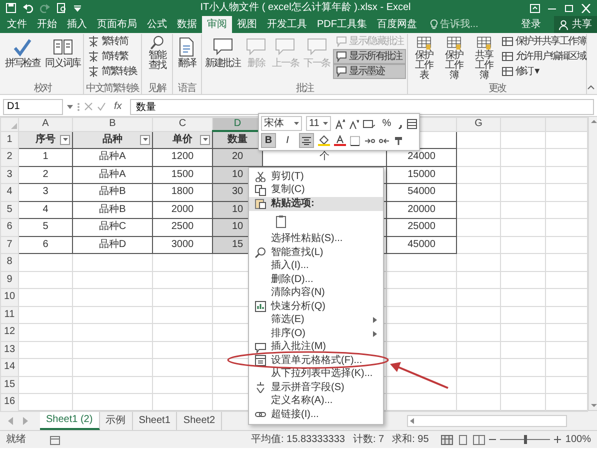 Image resolution: width=597 pixels, height=449 pixels. I want to click on name-box: D1, so click(33, 106).